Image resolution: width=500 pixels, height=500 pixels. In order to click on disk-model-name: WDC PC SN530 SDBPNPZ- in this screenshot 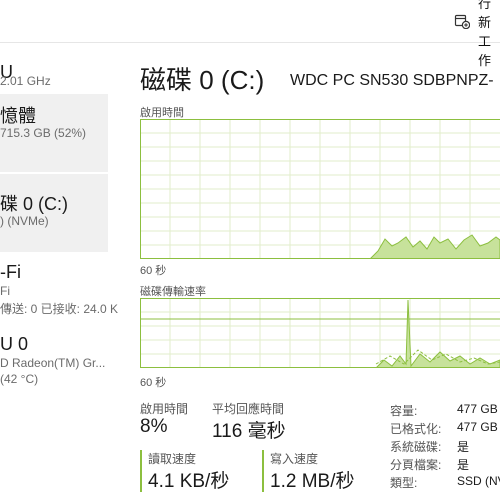, I will do `click(392, 80)`.